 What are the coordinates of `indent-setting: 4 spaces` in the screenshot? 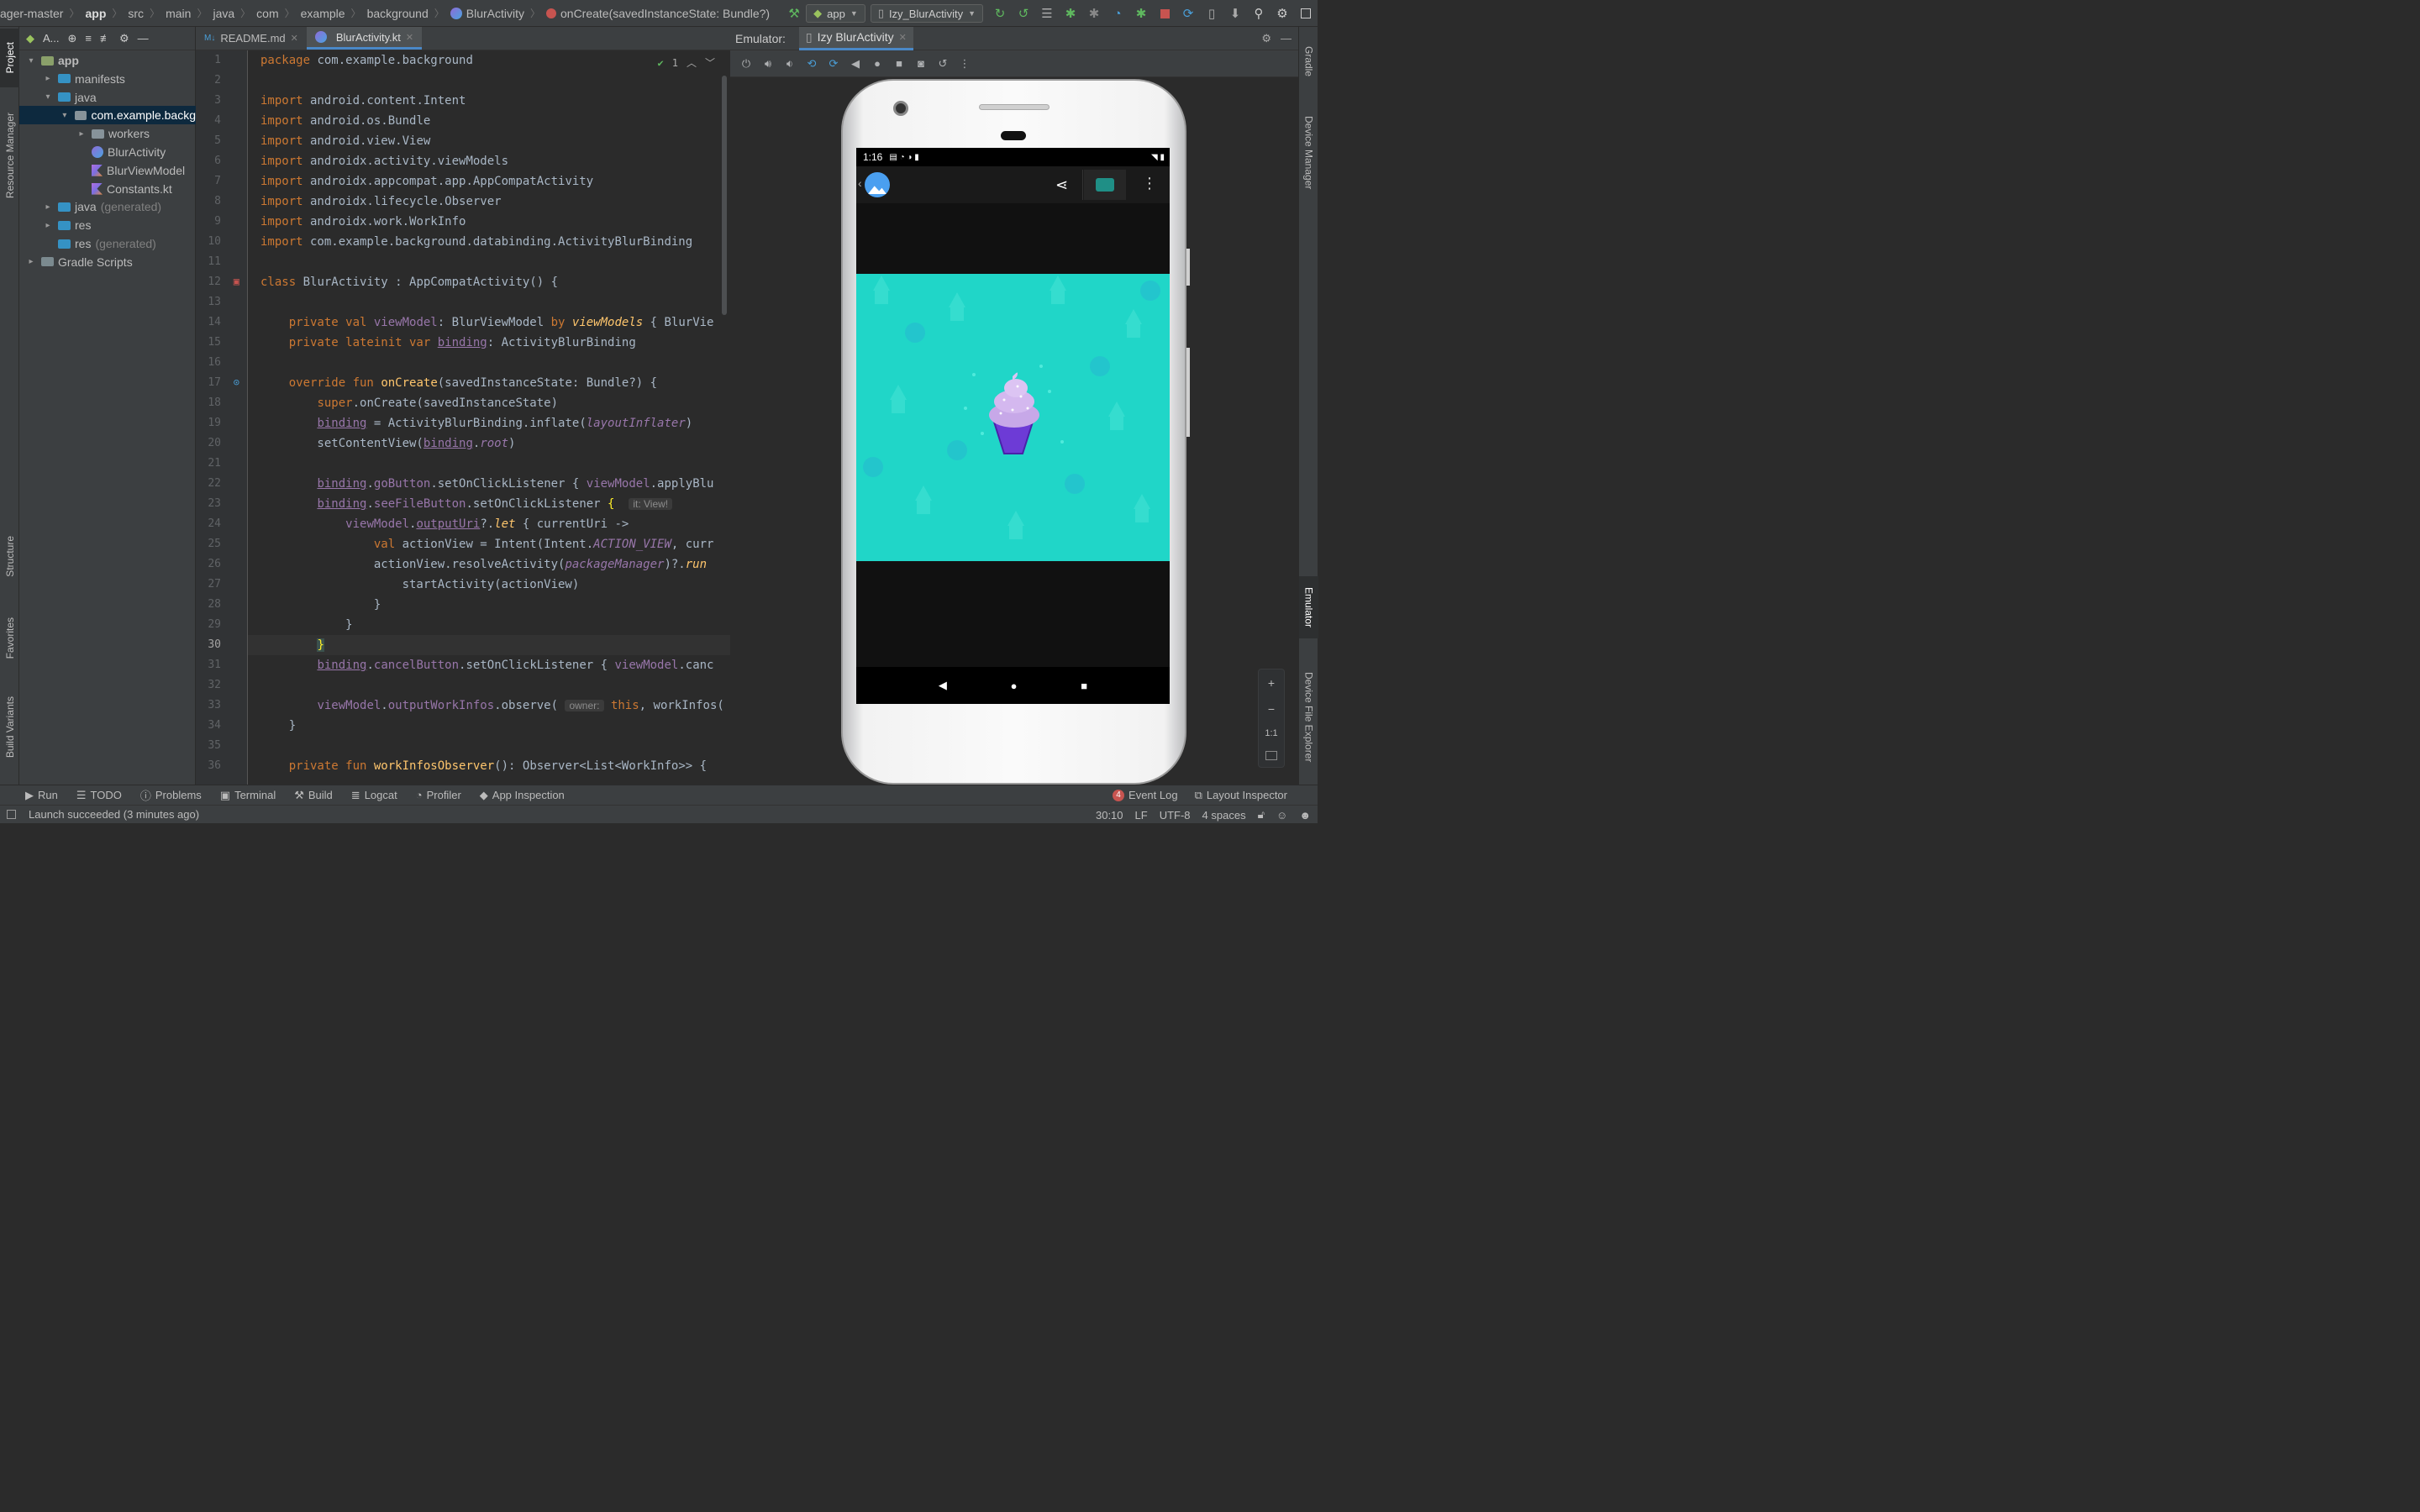 It's located at (1224, 815).